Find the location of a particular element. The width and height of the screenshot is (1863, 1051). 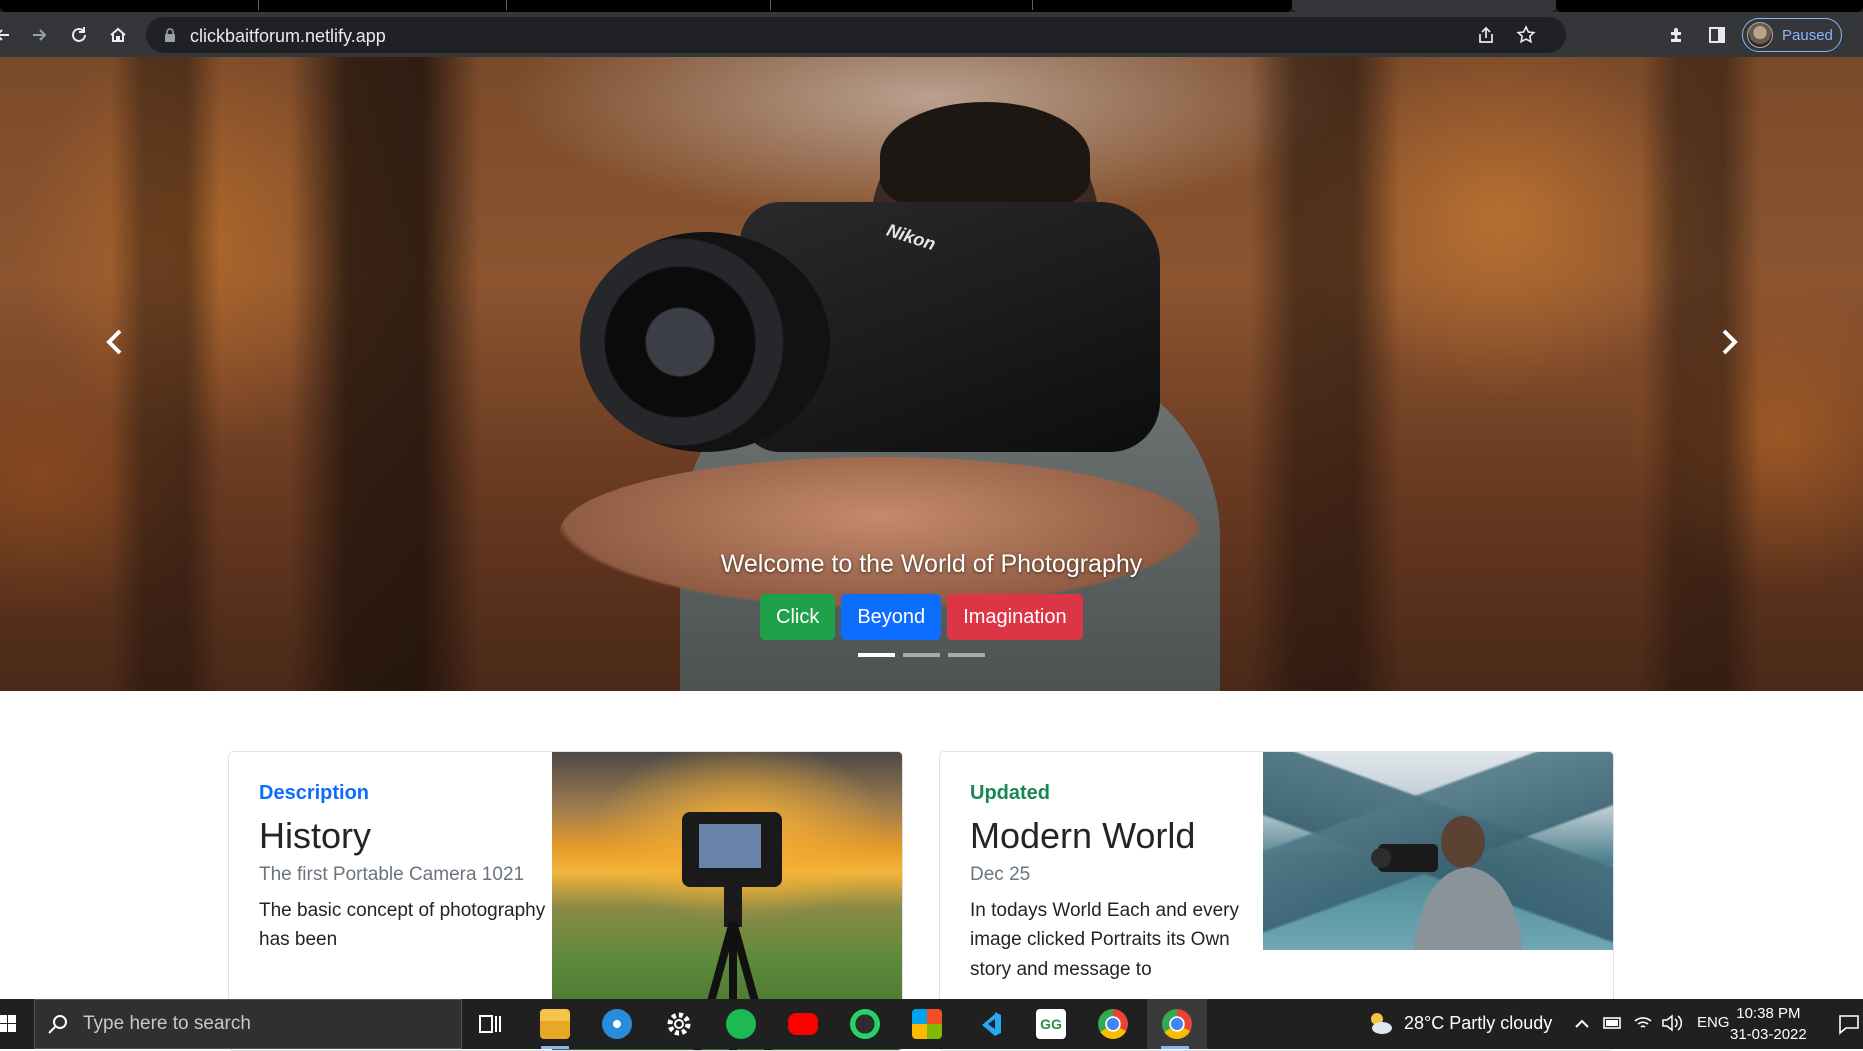

tab-strip is located at coordinates (931, 6).